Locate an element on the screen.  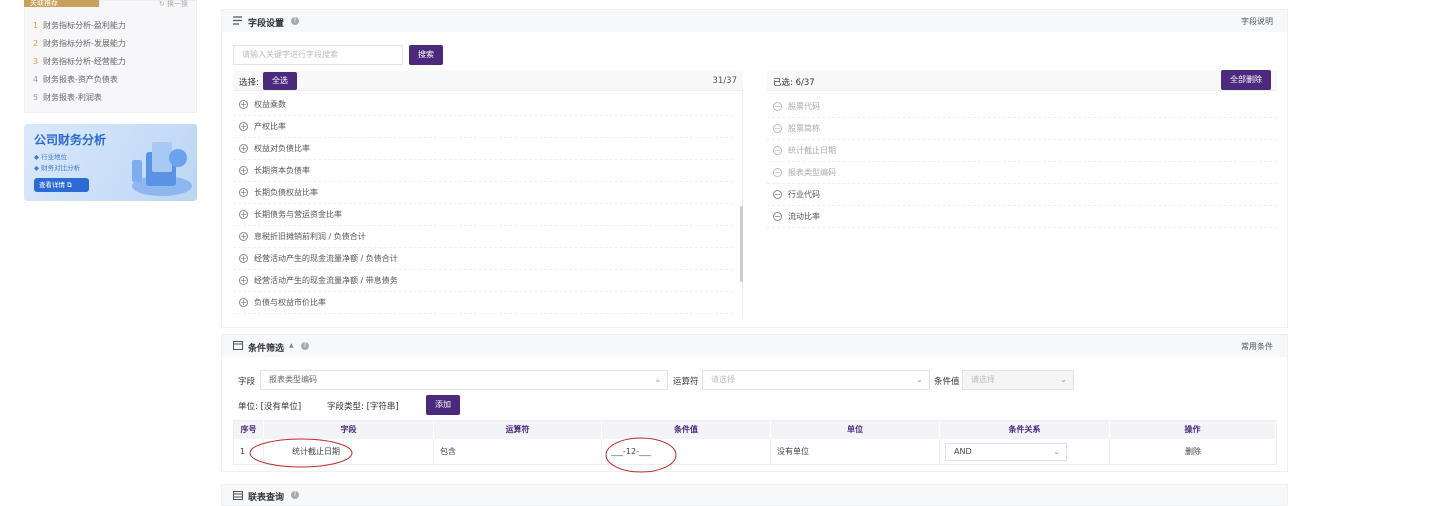
banner-detail-button: 查看详情 ⧉ is located at coordinates (61, 185).